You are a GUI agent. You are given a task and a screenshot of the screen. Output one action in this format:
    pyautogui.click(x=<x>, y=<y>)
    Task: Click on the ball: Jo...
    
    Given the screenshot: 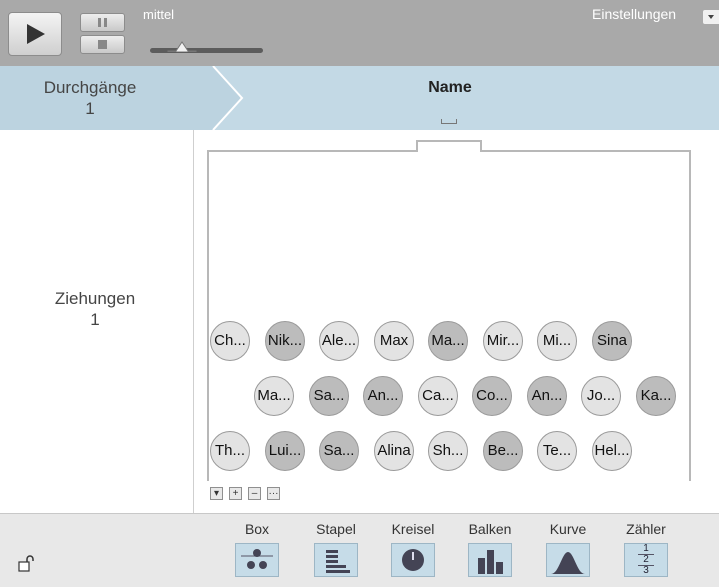 What is the action you would take?
    pyautogui.click(x=601, y=396)
    